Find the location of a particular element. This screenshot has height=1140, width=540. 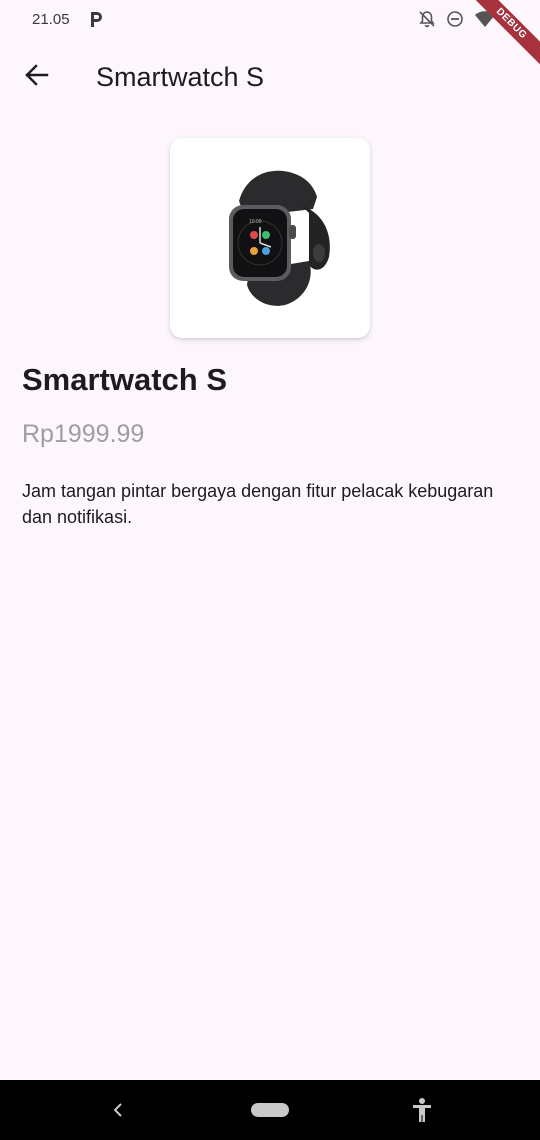

status-icons is located at coordinates (457, 19).